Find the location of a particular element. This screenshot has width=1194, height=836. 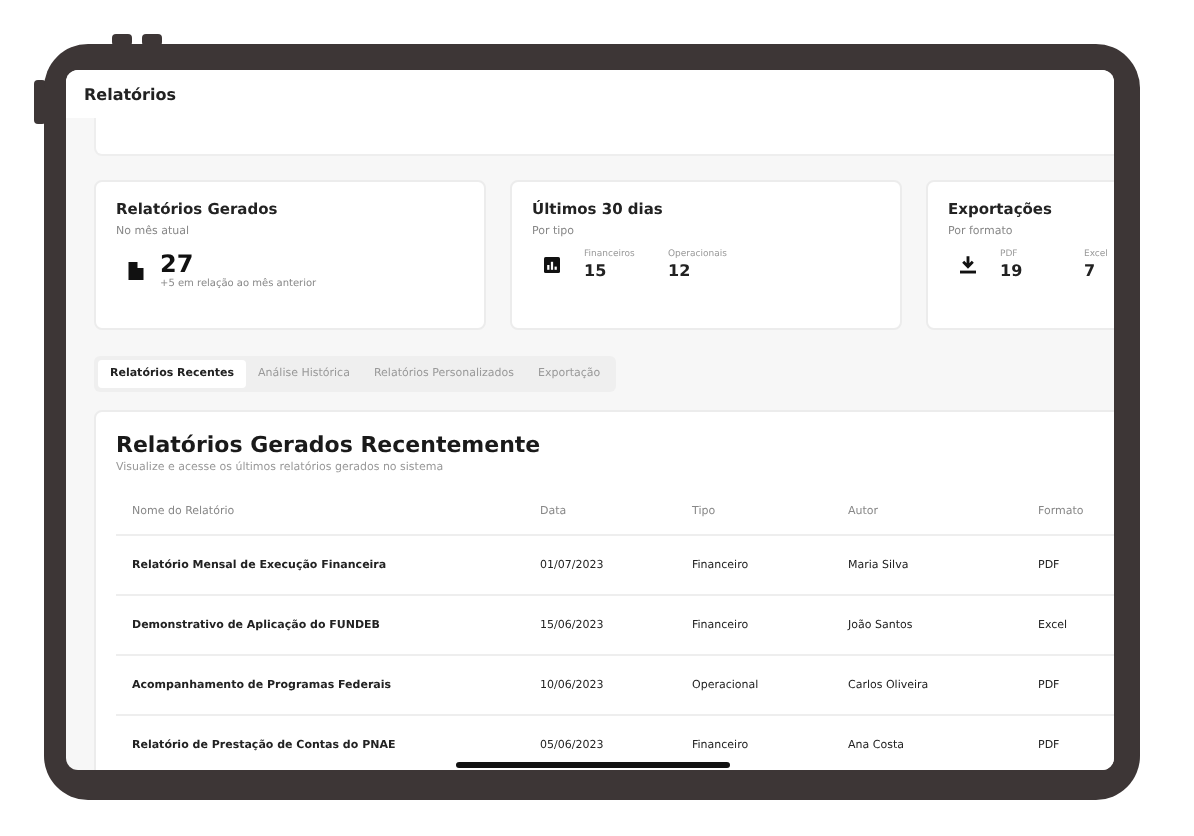

window-title: Relatórios is located at coordinates (130, 94).